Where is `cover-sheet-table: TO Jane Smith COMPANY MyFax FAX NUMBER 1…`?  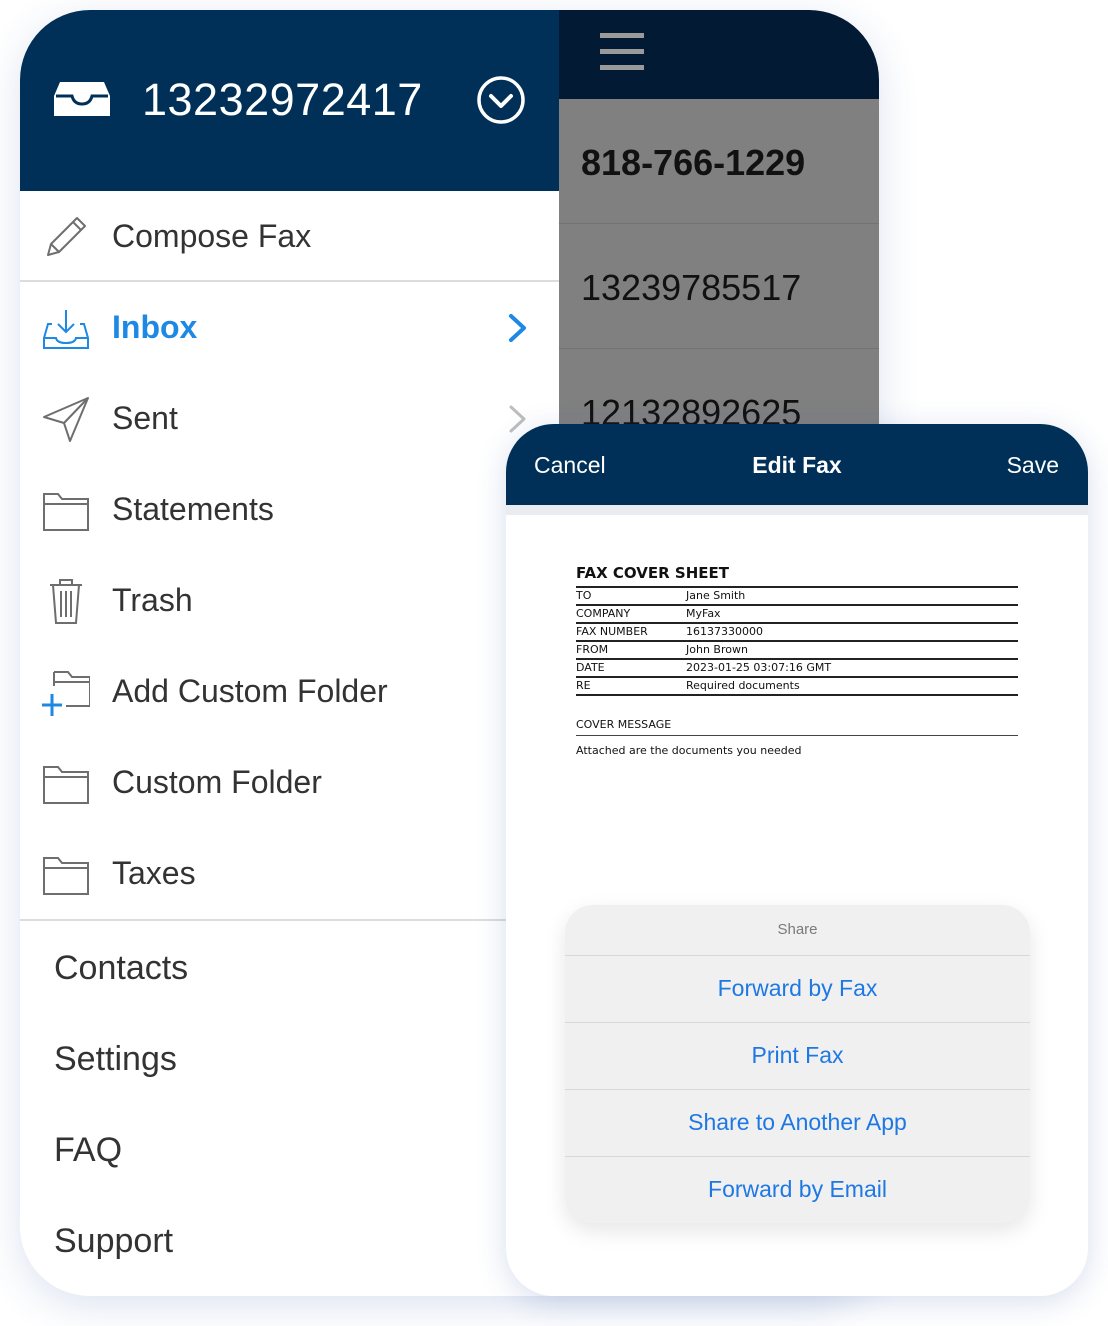 cover-sheet-table: TO Jane Smith COMPANY MyFax FAX NUMBER 1… is located at coordinates (797, 641).